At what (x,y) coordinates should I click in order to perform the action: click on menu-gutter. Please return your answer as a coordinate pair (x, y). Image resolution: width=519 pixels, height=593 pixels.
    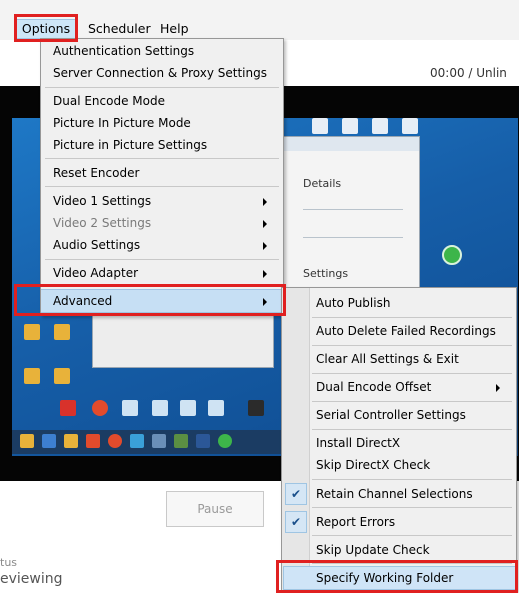
    Looking at the image, I should click on (296, 439).